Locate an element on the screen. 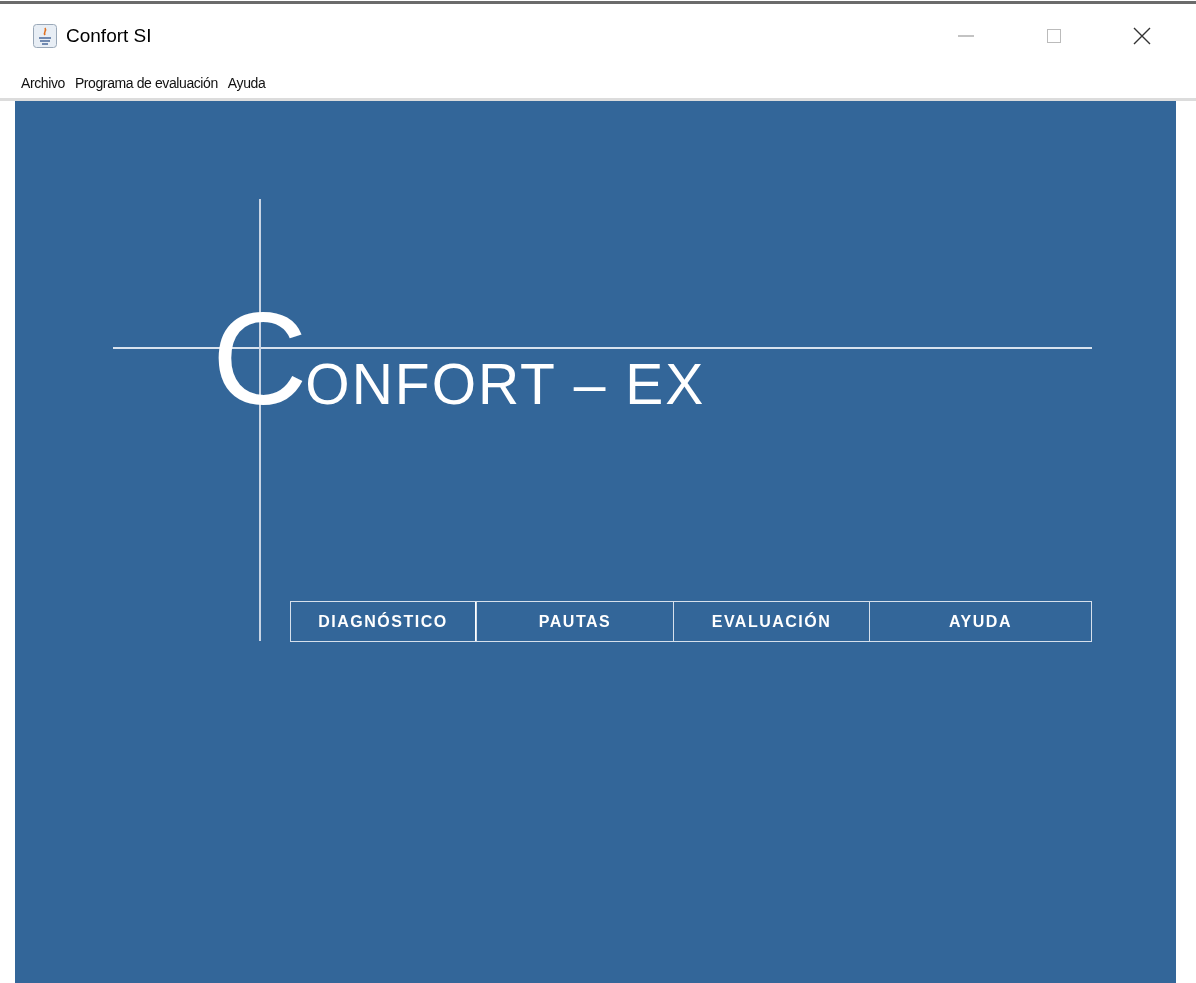 The width and height of the screenshot is (1196, 983). minimize-icon is located at coordinates (966, 36).